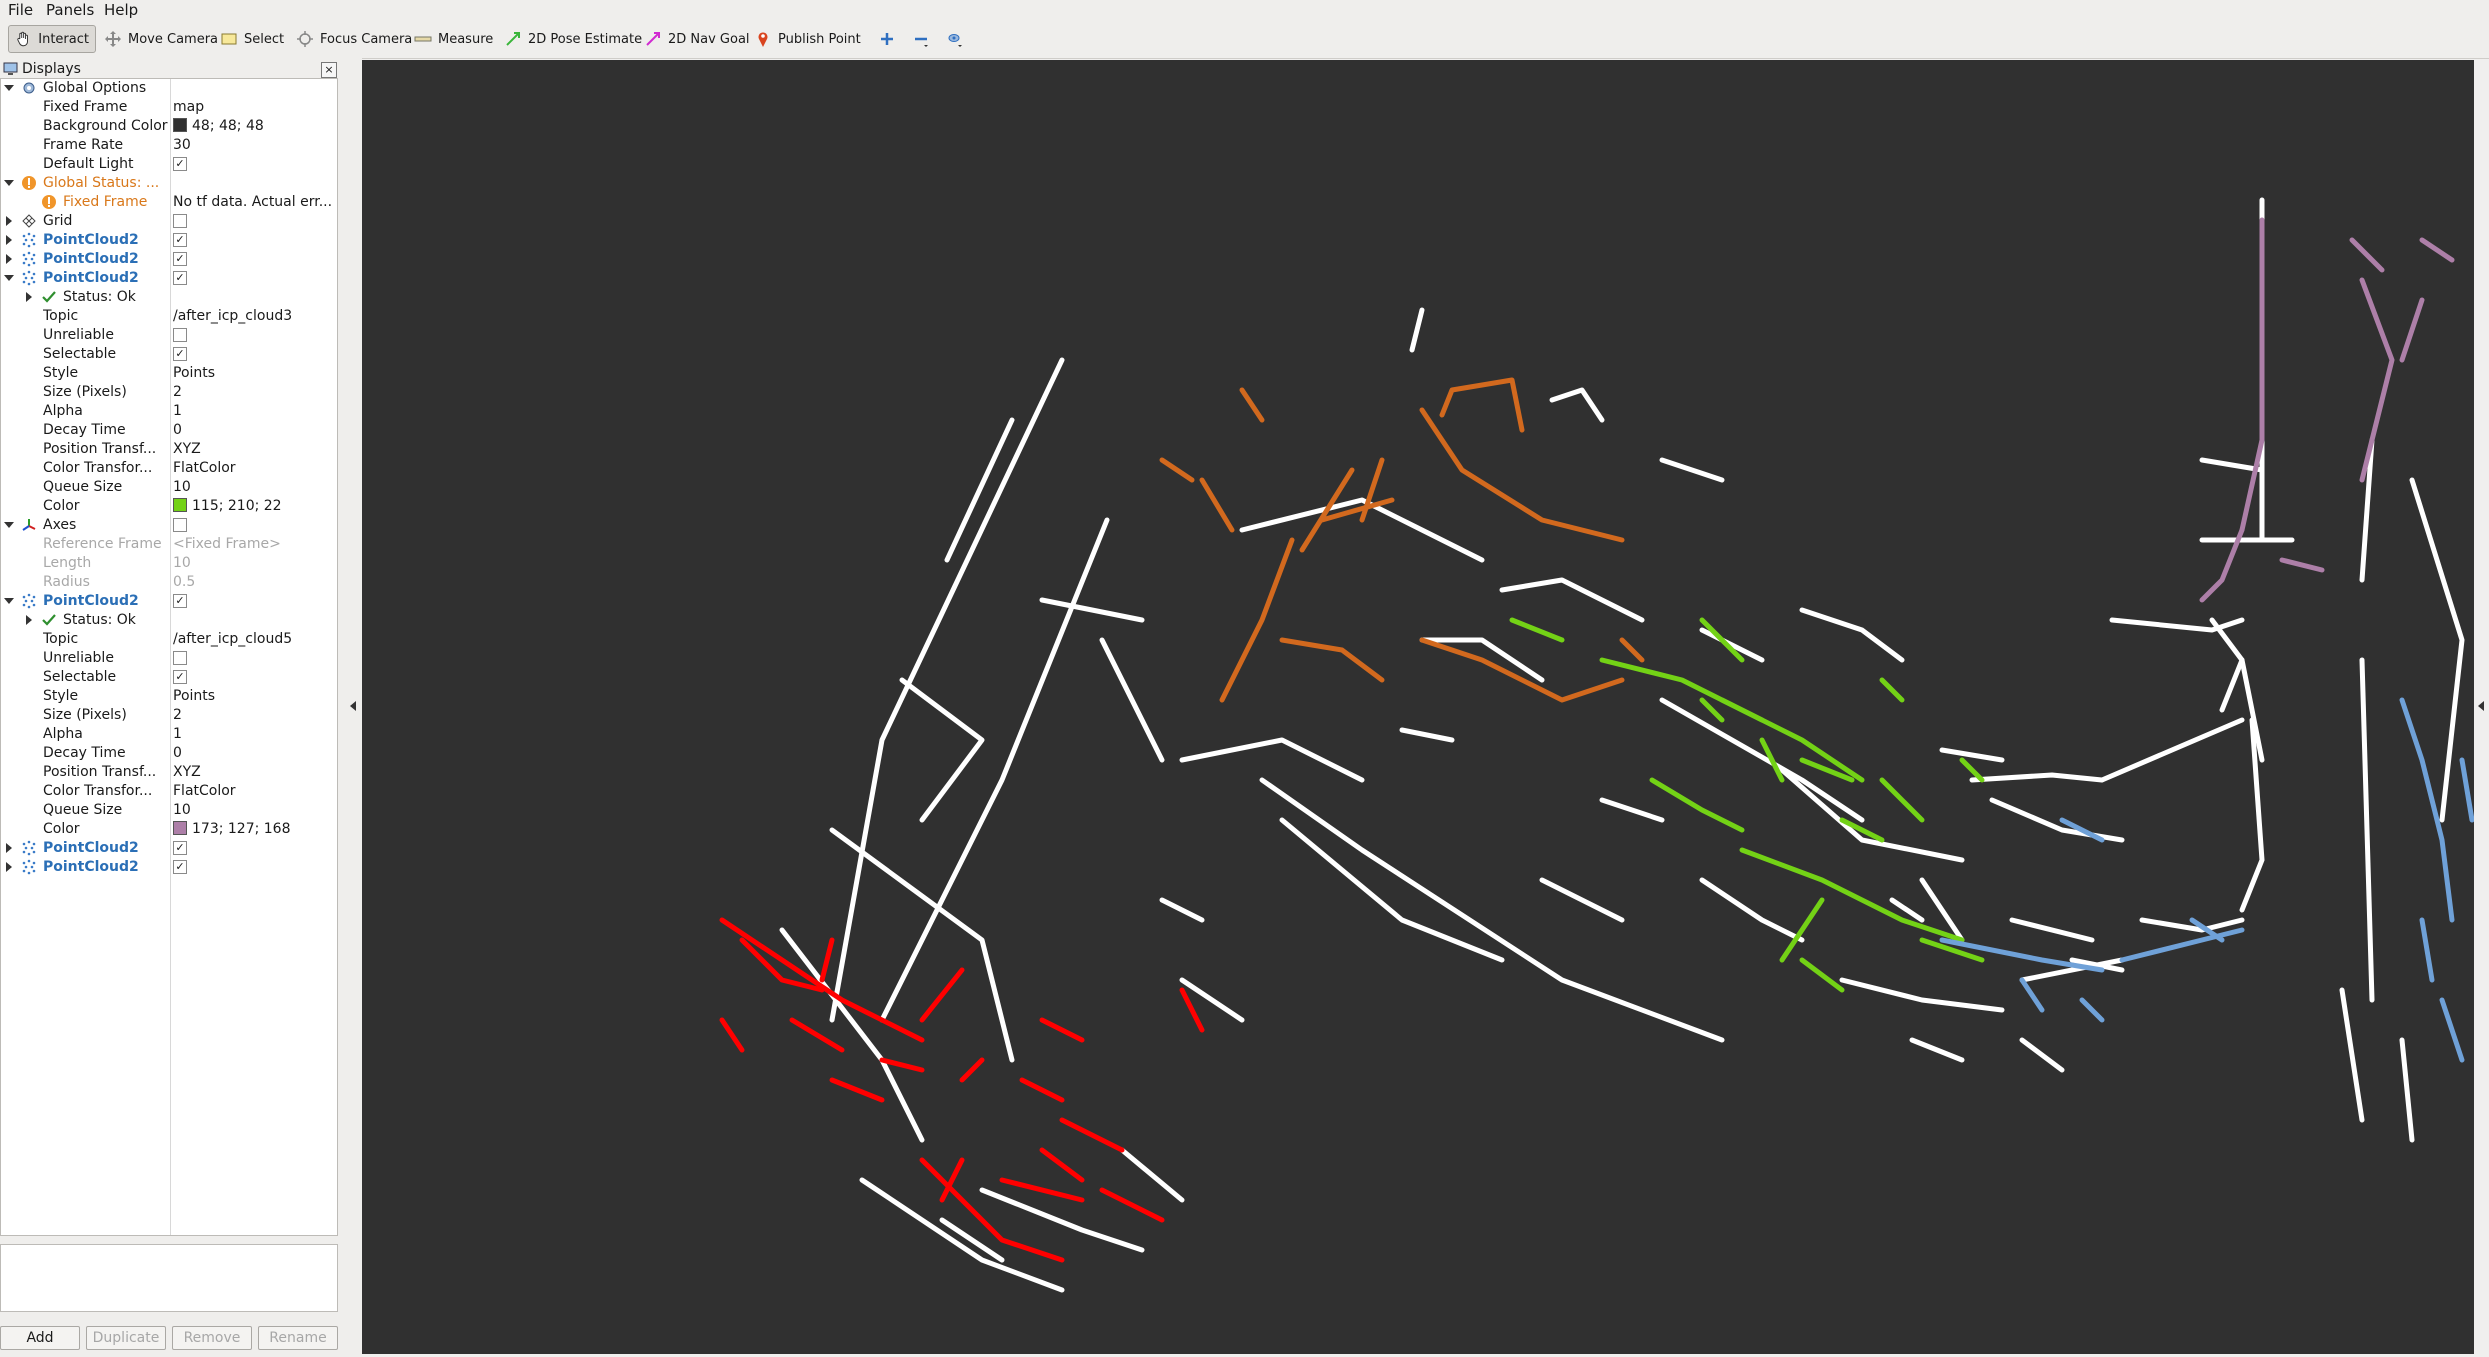 The height and width of the screenshot is (1357, 2489). What do you see at coordinates (169, 506) in the screenshot?
I see `tree-row-color: Color 115; 210; 22` at bounding box center [169, 506].